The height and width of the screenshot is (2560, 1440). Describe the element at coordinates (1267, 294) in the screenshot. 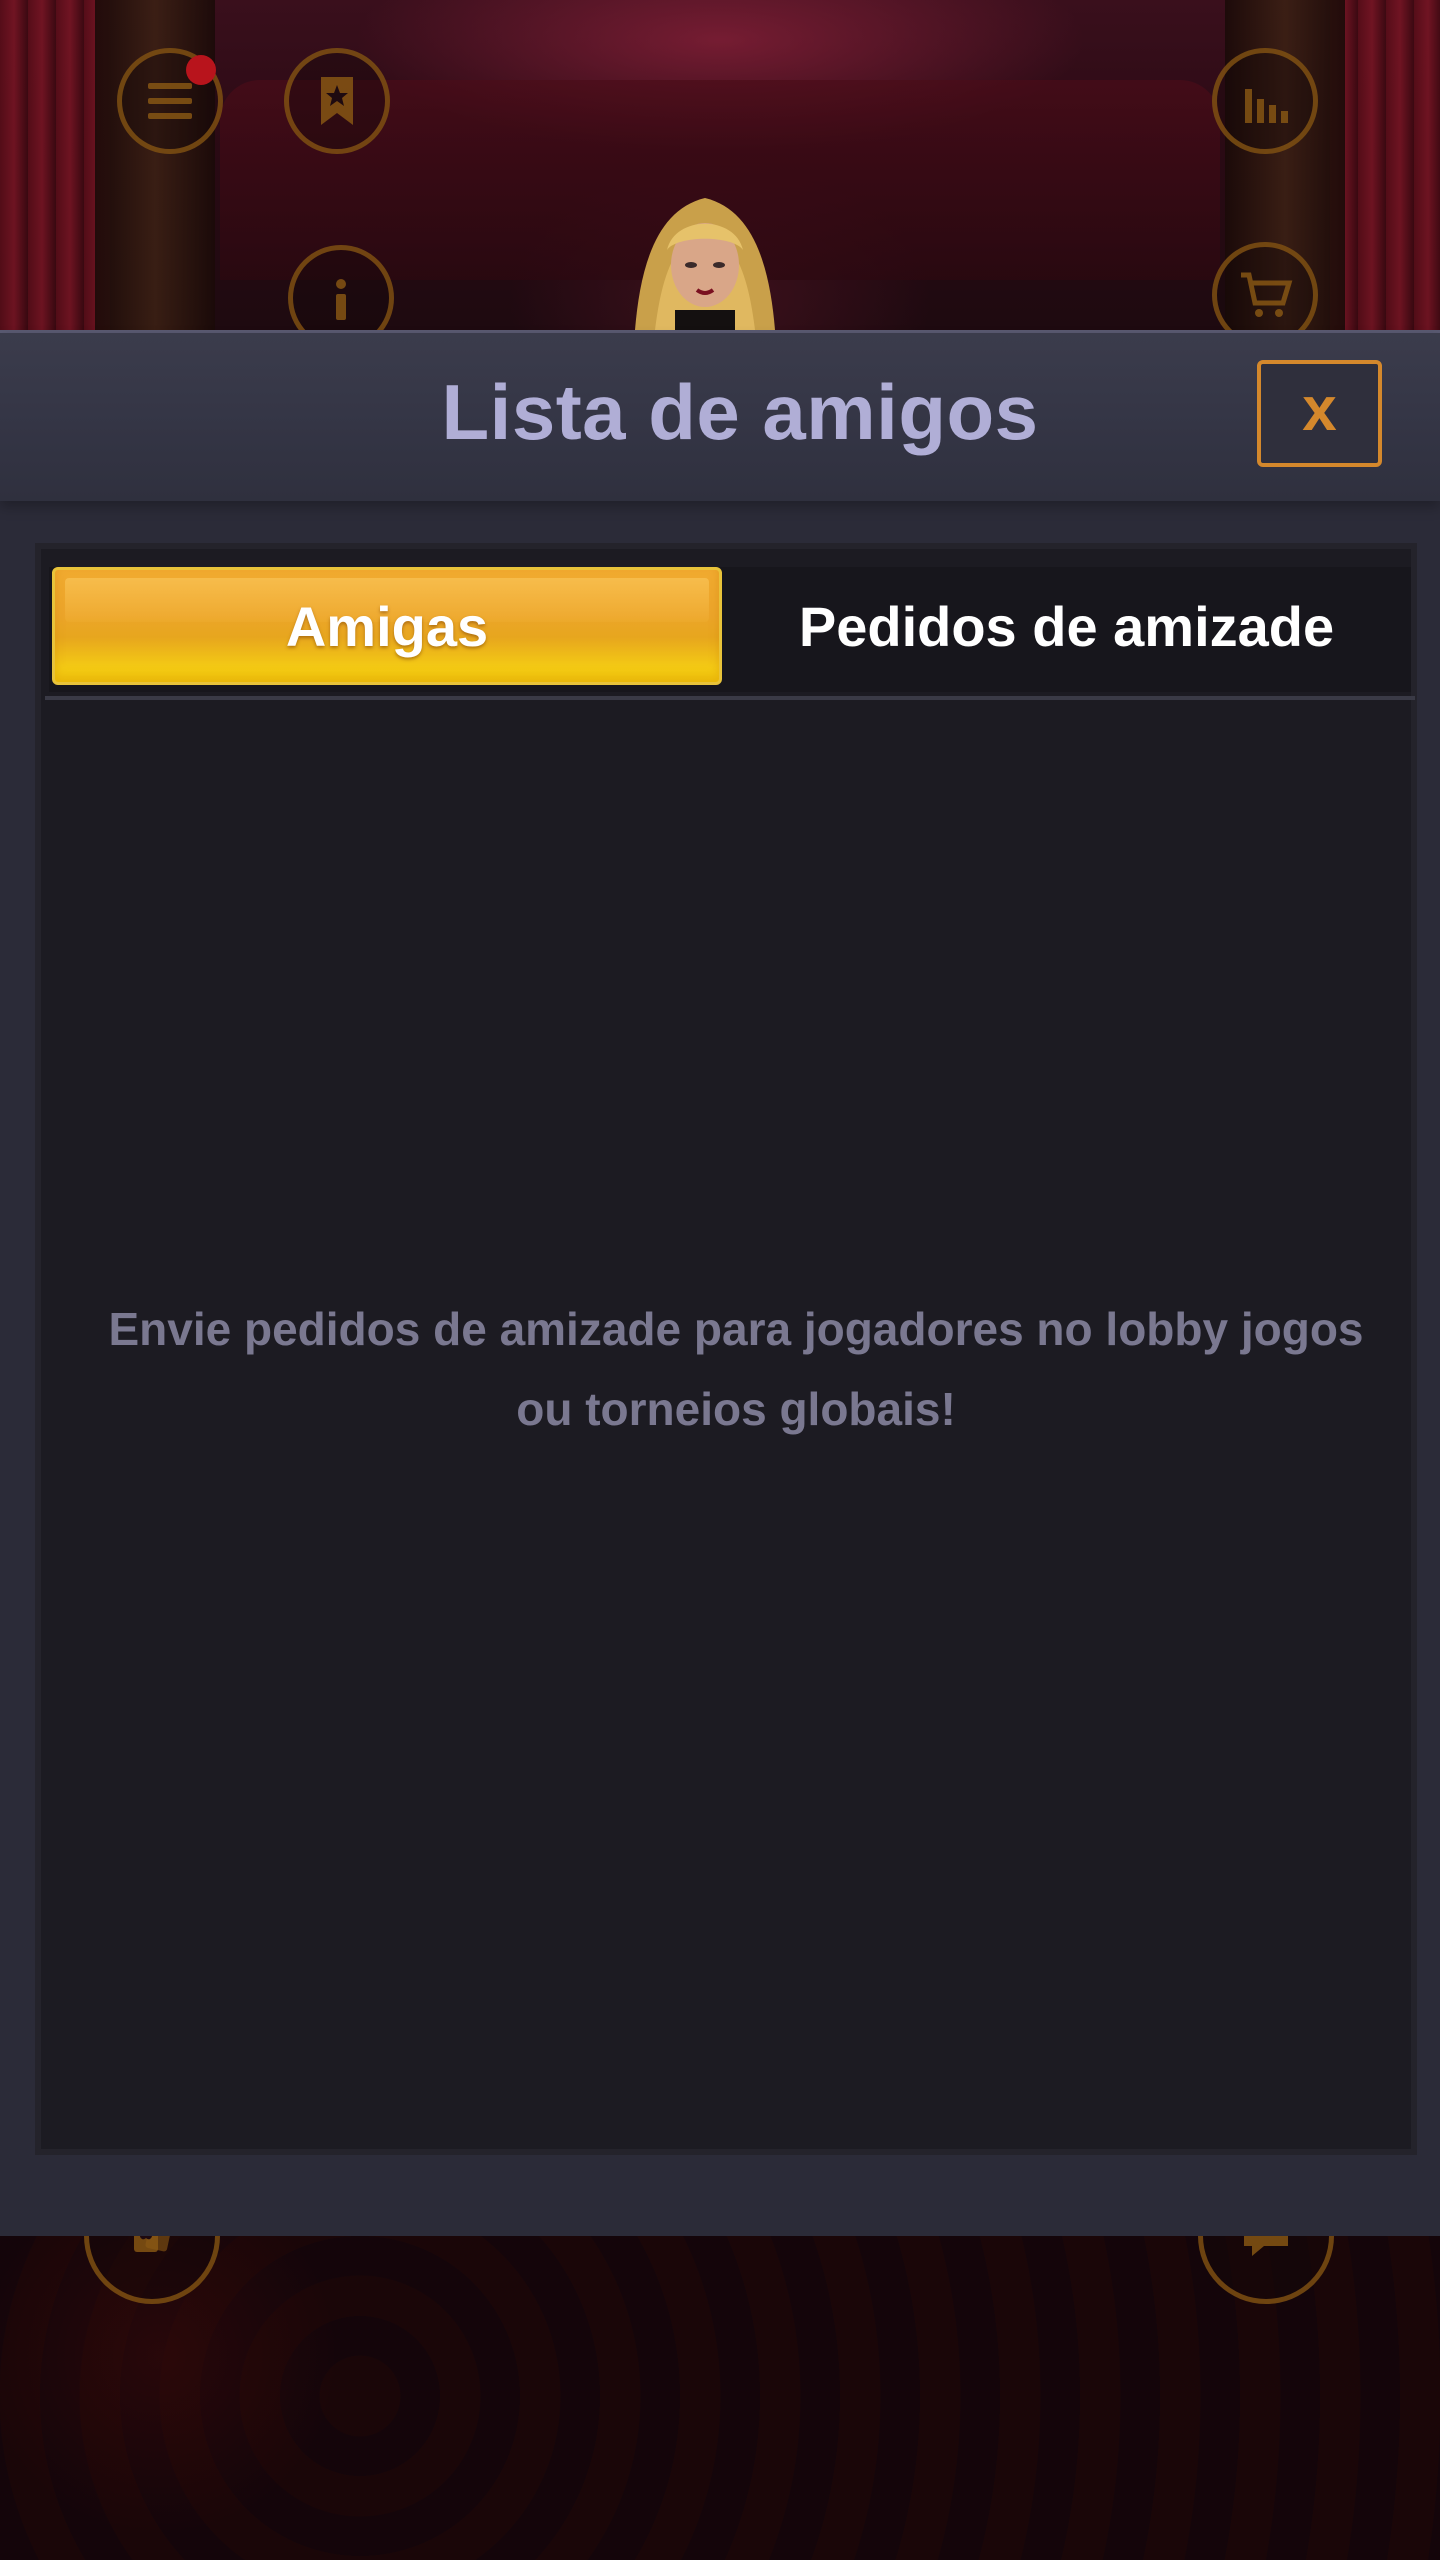

I see `cart-icon` at that location.